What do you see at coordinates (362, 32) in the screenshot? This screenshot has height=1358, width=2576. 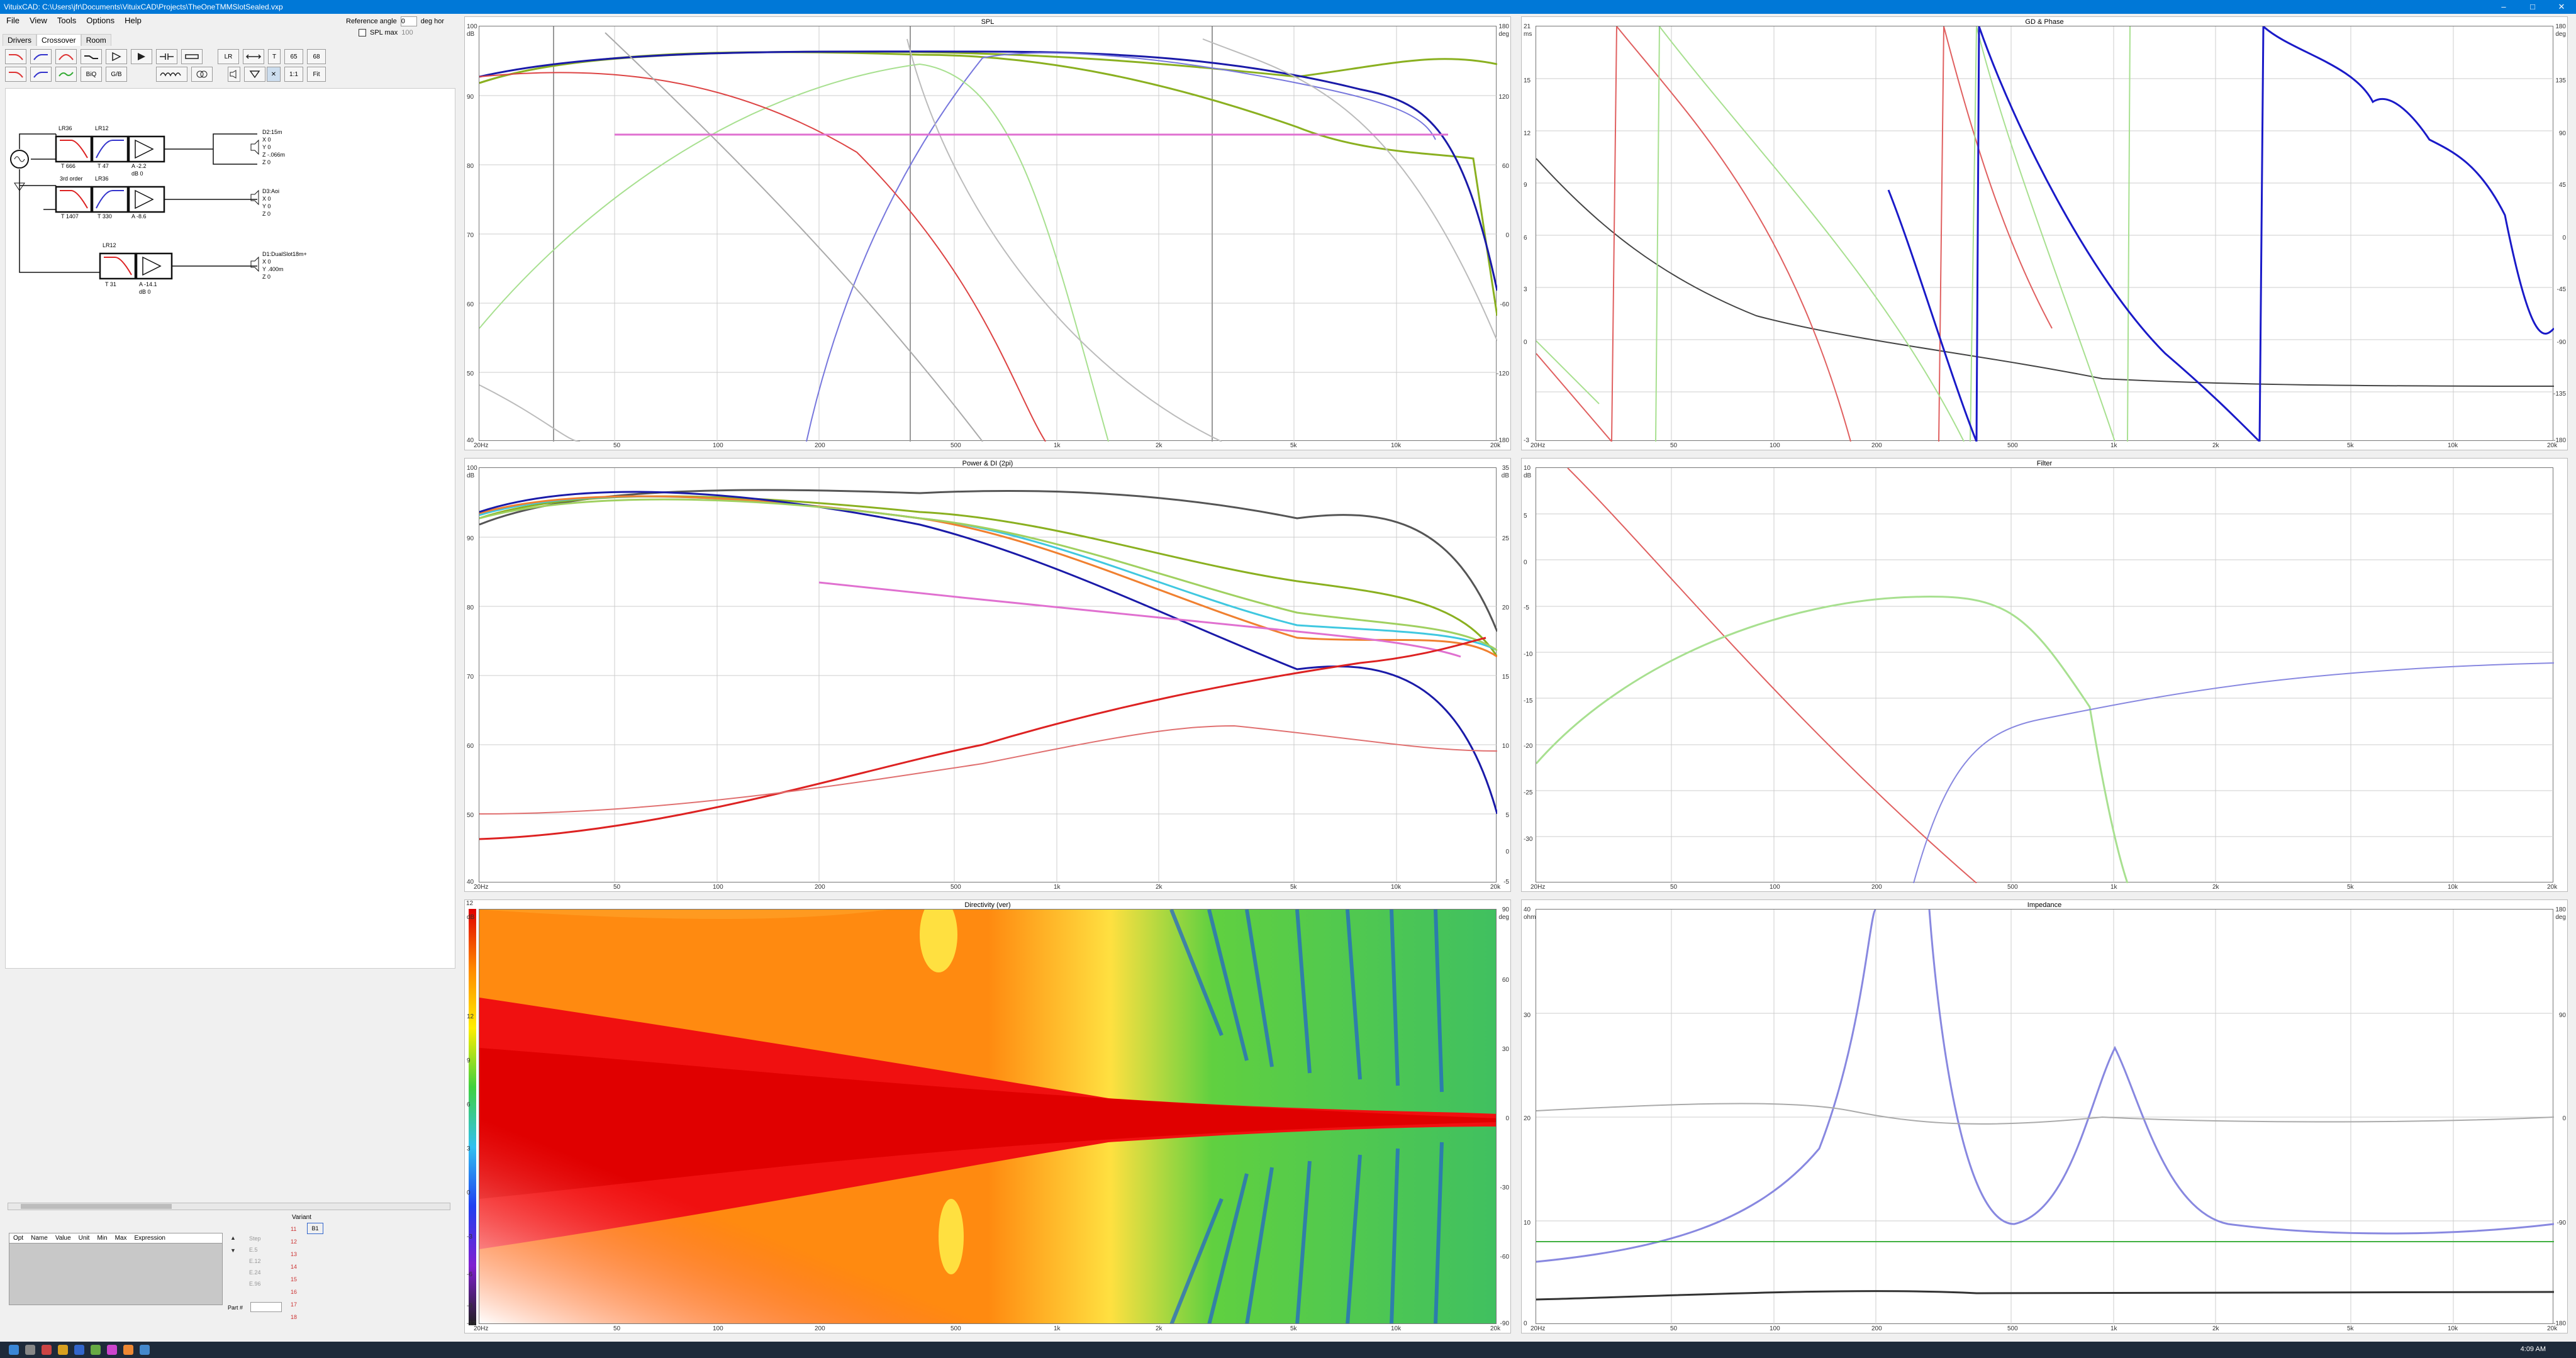 I see `spl-max-checkbox` at bounding box center [362, 32].